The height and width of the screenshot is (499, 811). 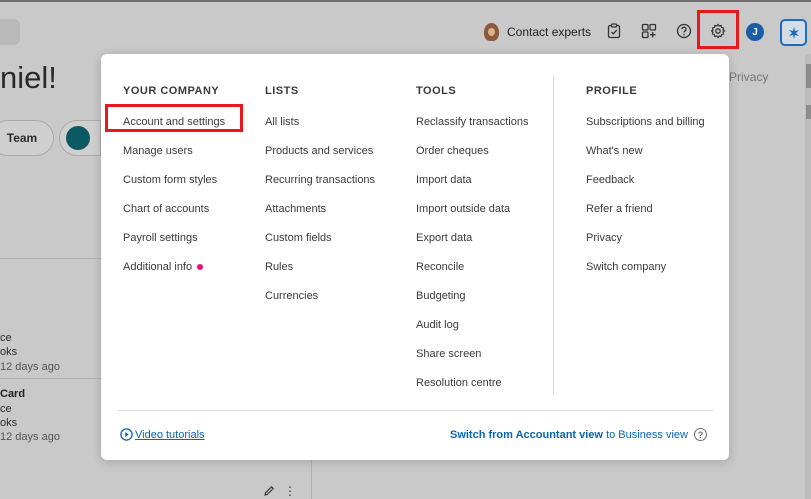 I want to click on menu-item-attachments: Attachments, so click(x=320, y=216).